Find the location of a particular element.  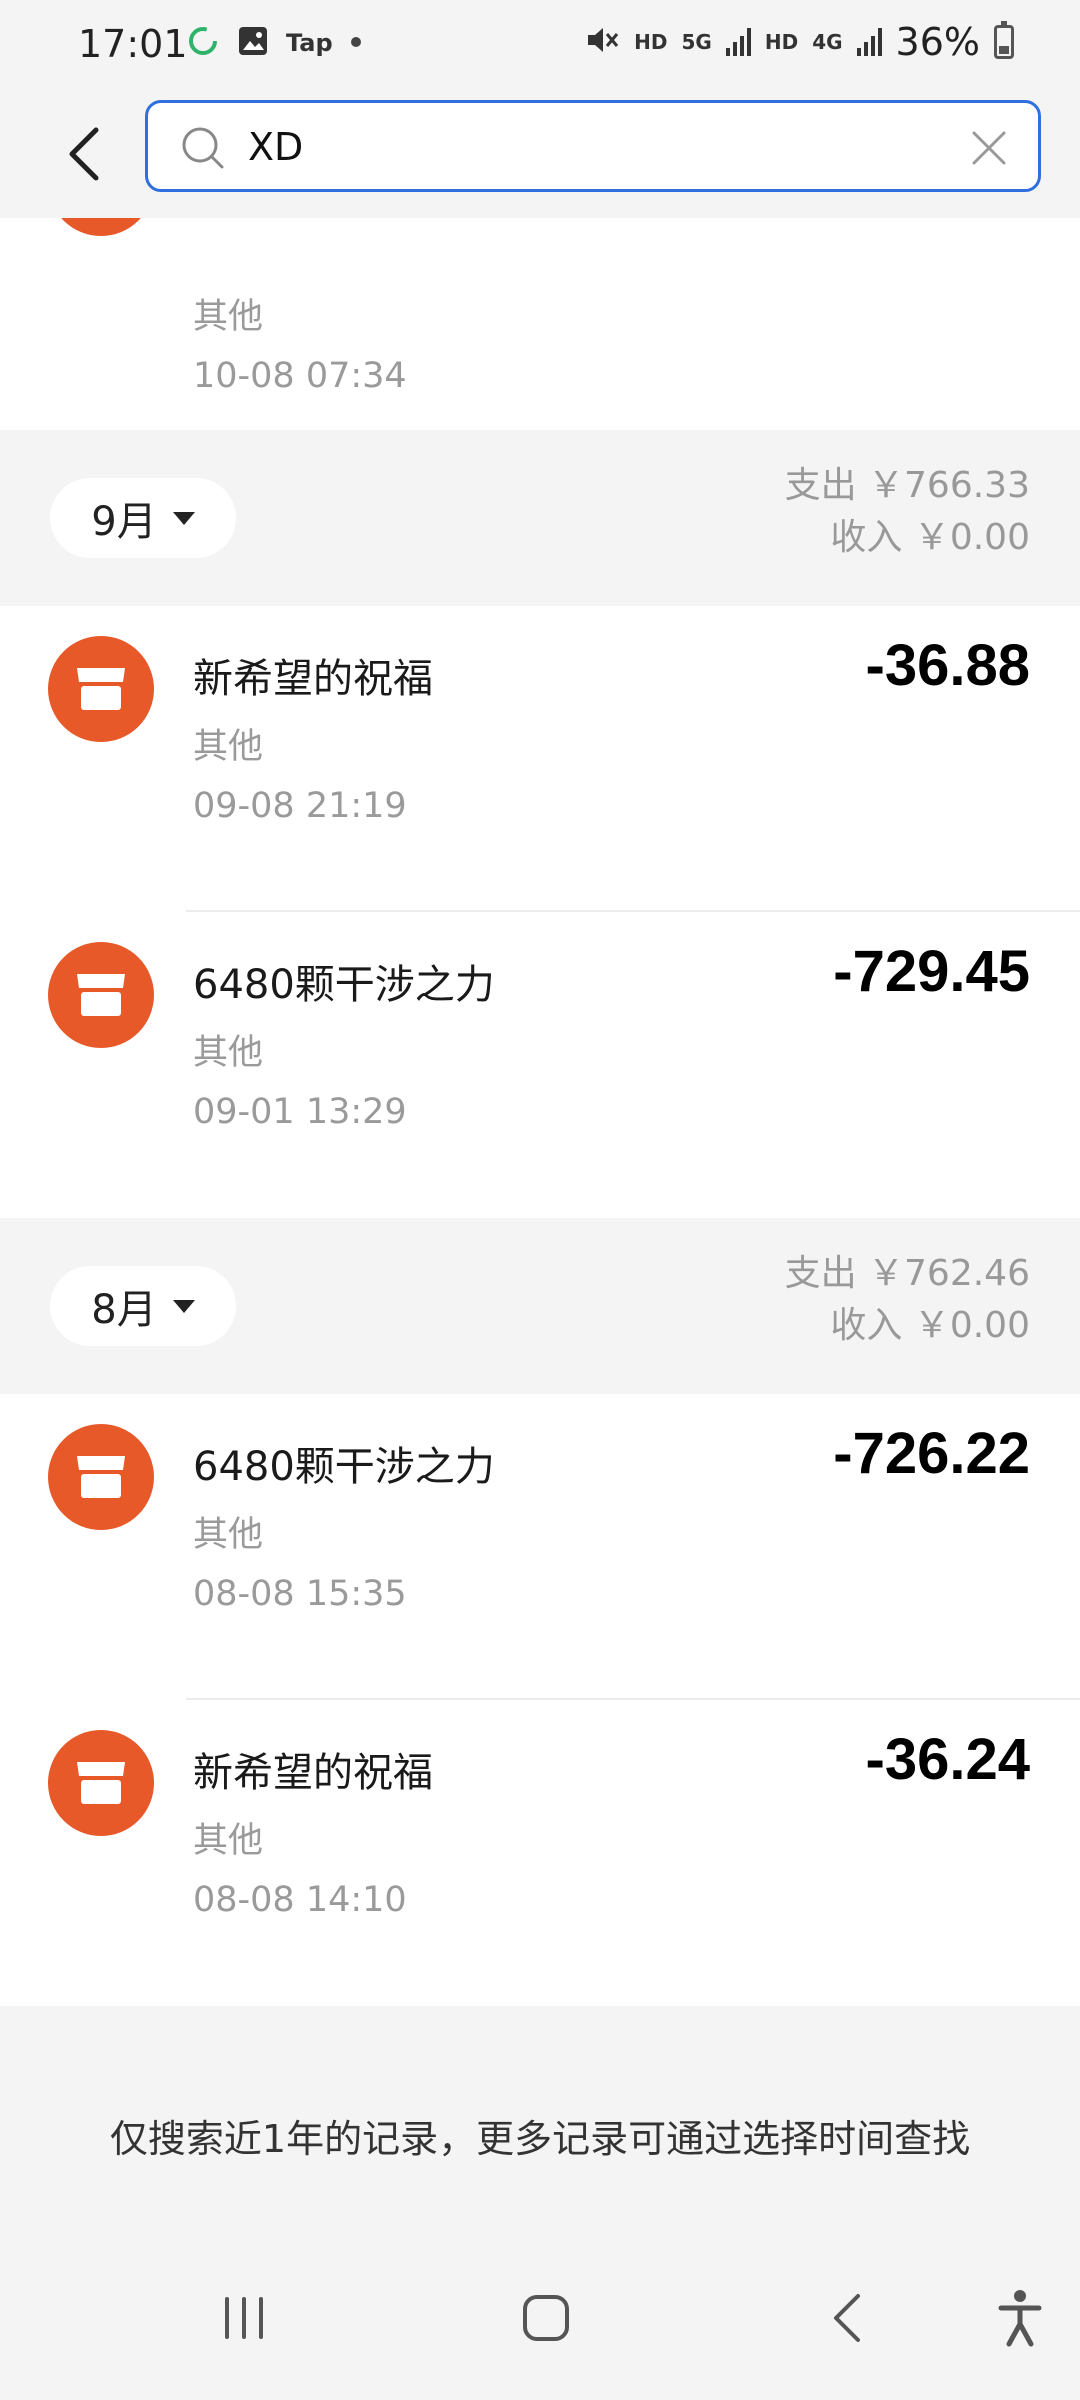

back-nav-button is located at coordinates (848, 2318).